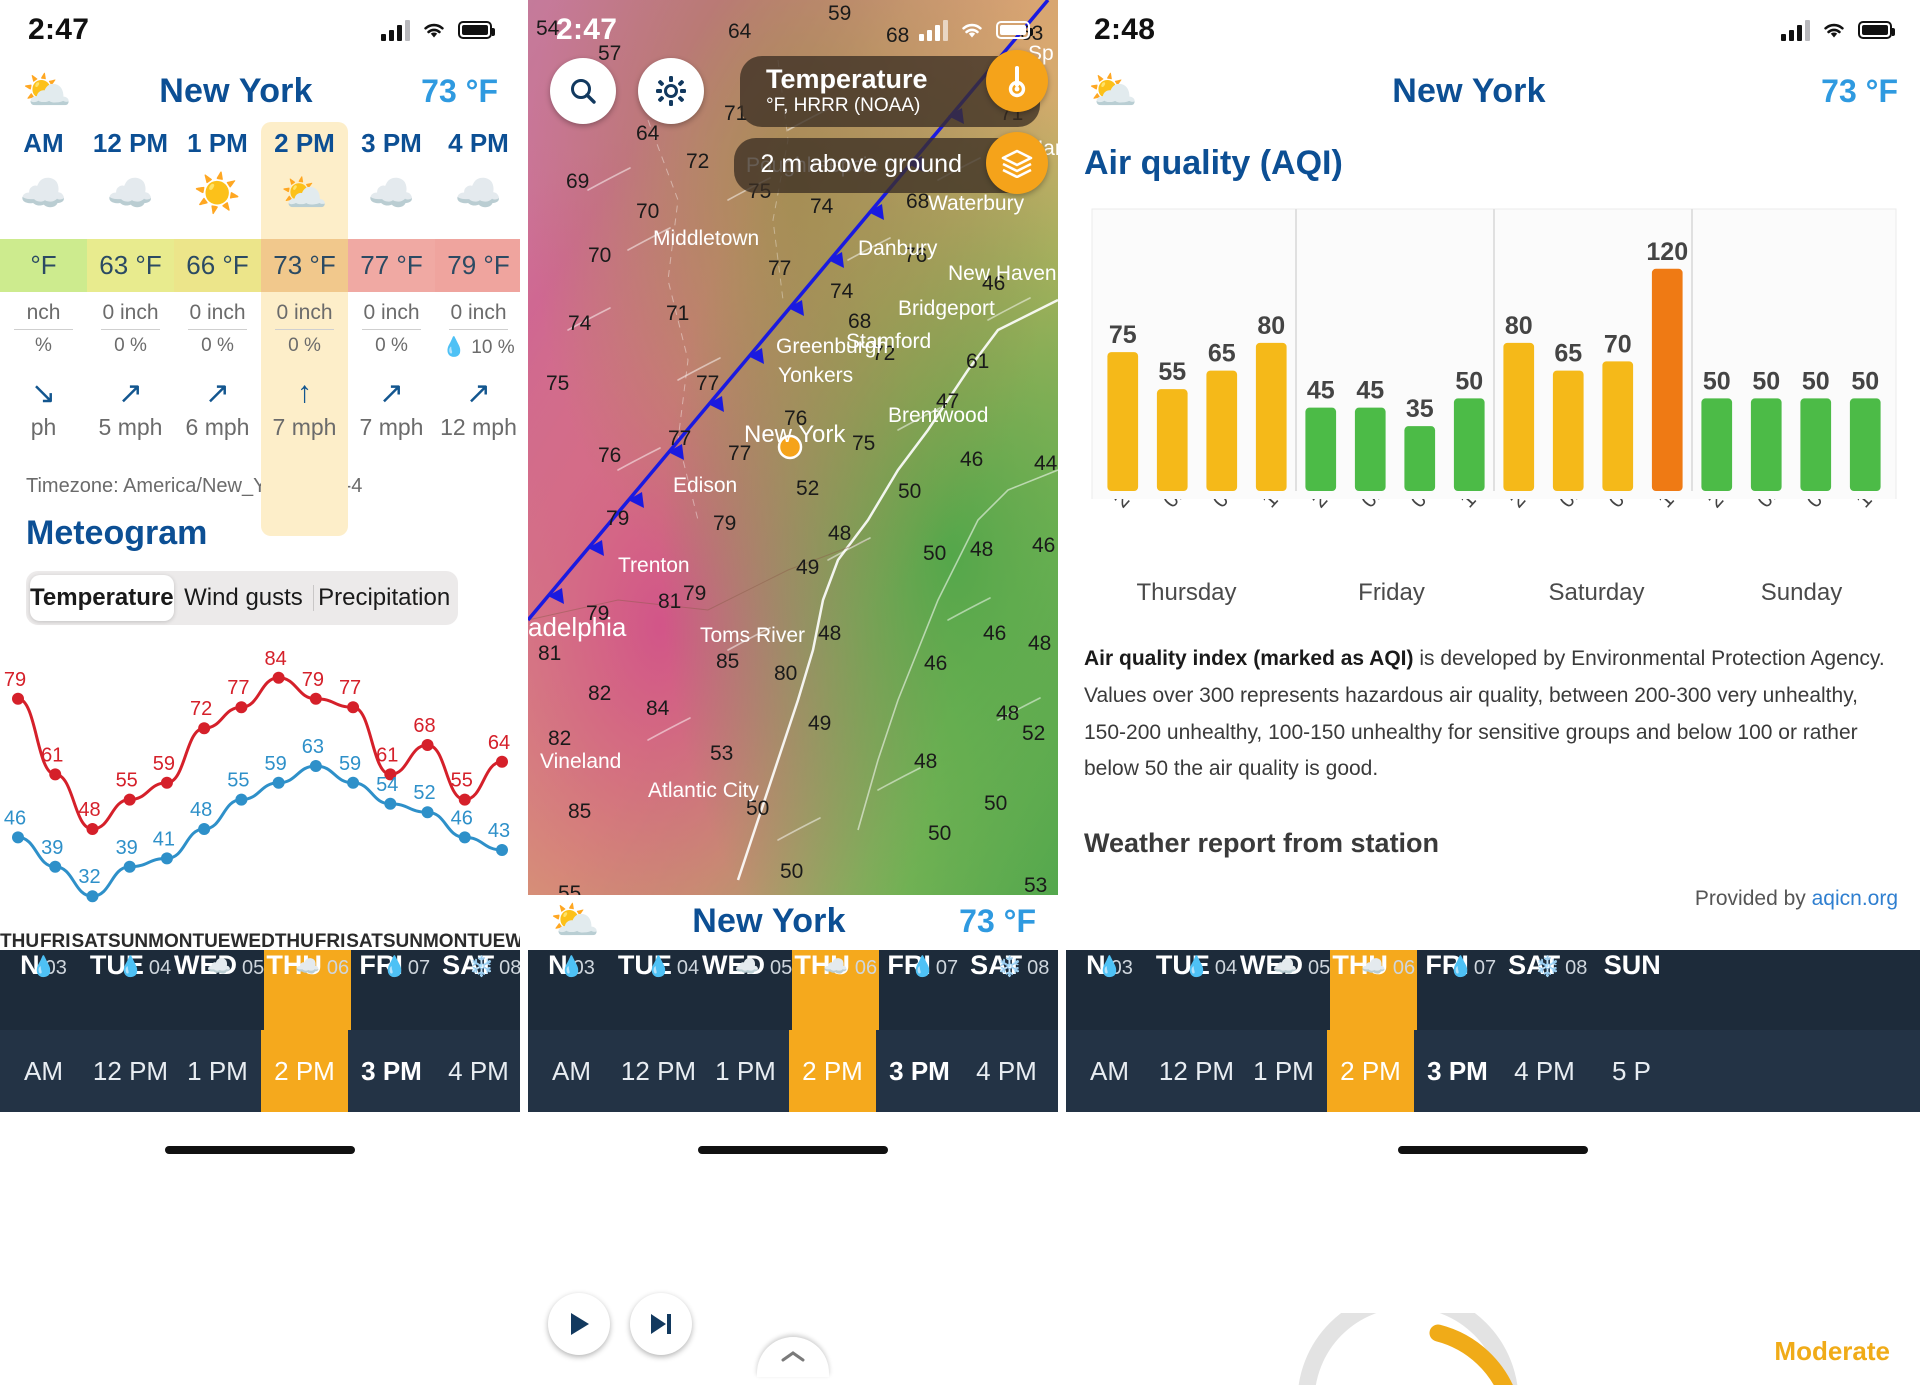 The image size is (1920, 1385). Describe the element at coordinates (477, 204) in the screenshot. I see `hour-cell-5: ☁️` at that location.